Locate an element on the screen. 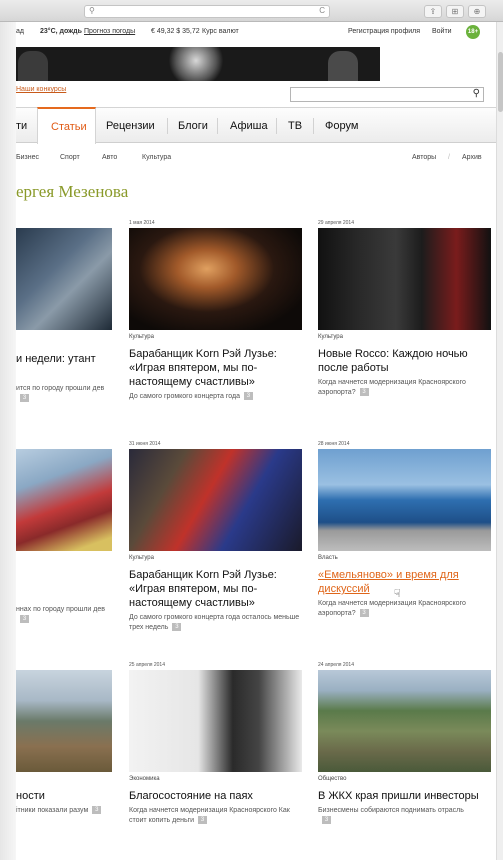 The width and height of the screenshot is (503, 860). scrollbar-thumb is located at coordinates (500, 82).